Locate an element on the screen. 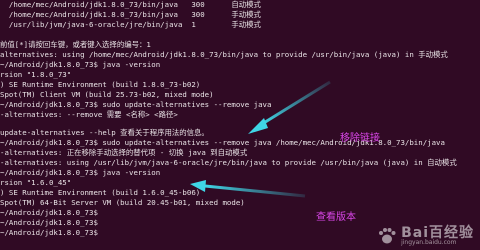 This screenshot has height=250, width=480. annotation-check-version: 查看版本 is located at coordinates (336, 217).